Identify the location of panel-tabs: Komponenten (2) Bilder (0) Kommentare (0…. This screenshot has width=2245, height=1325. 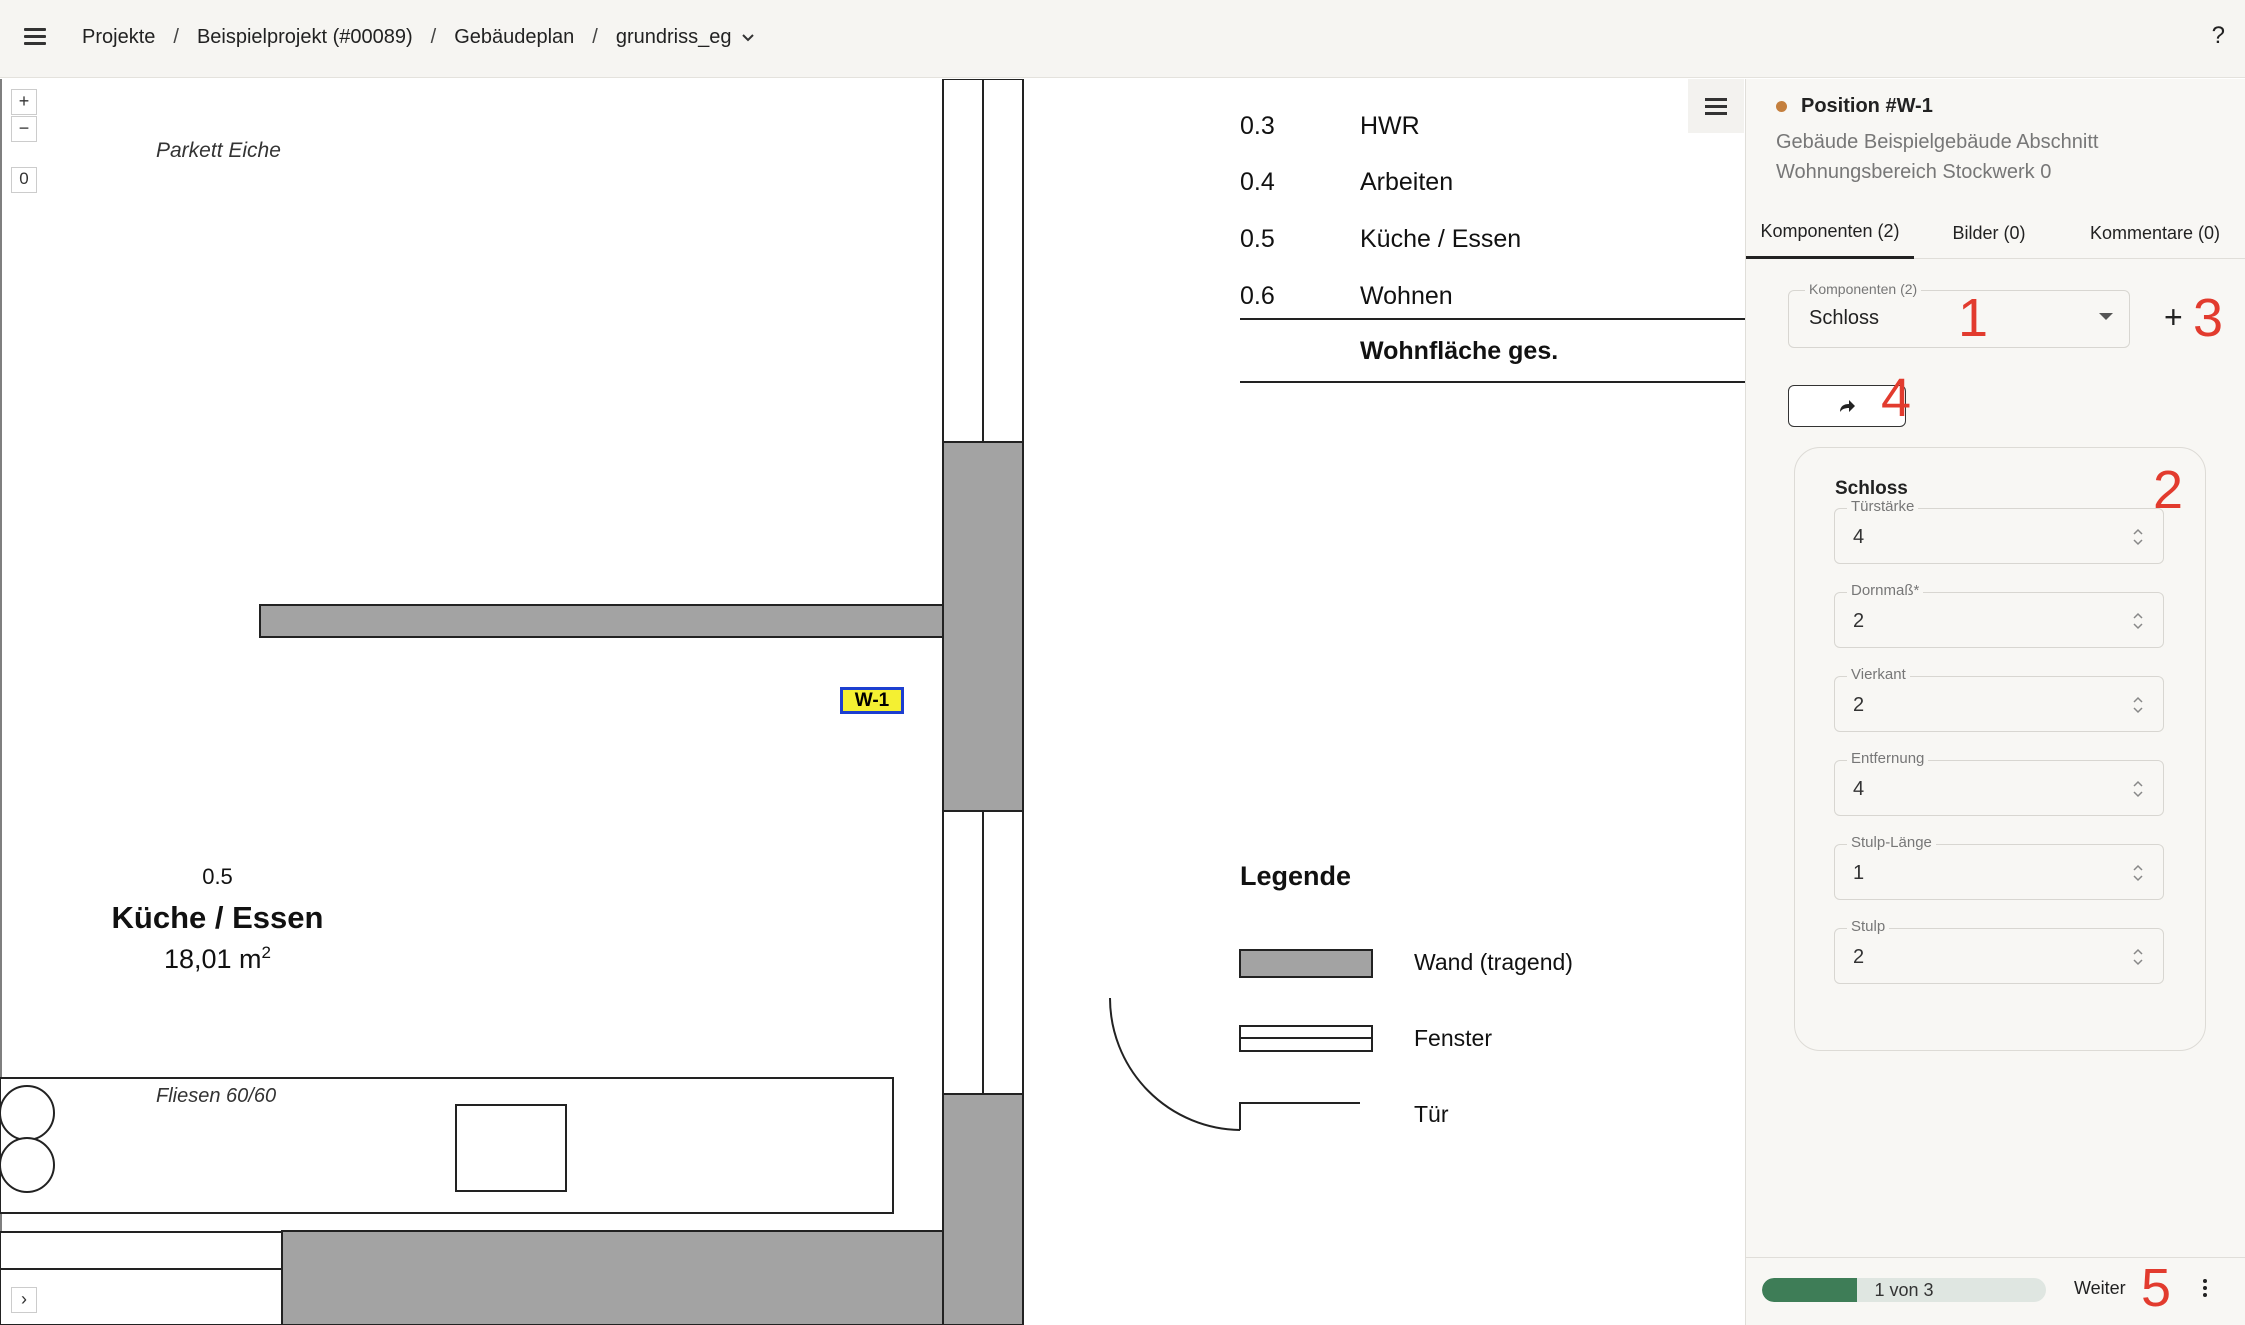
(1995, 233).